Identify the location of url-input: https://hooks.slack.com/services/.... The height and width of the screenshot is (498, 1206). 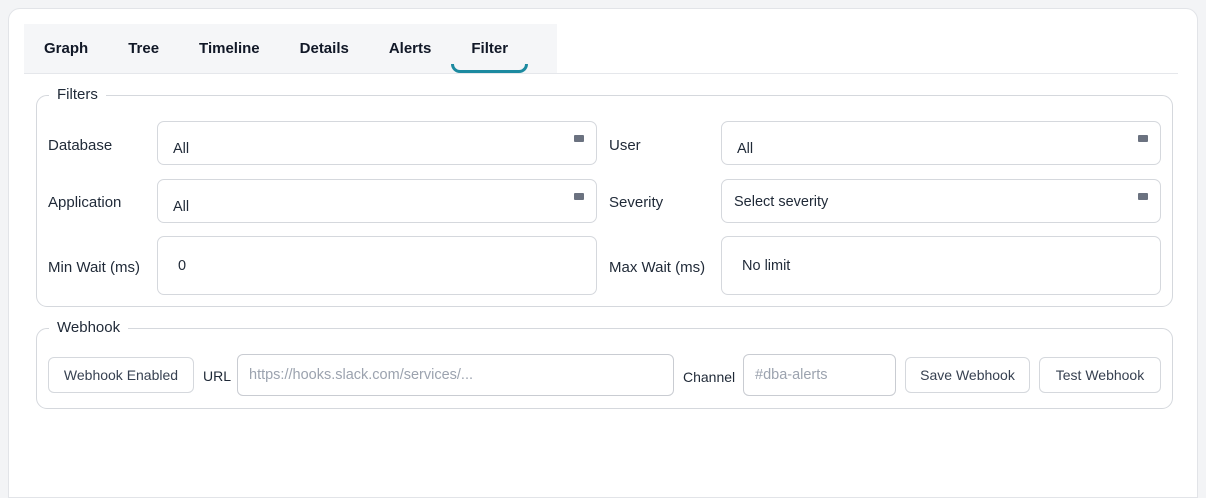
(455, 375).